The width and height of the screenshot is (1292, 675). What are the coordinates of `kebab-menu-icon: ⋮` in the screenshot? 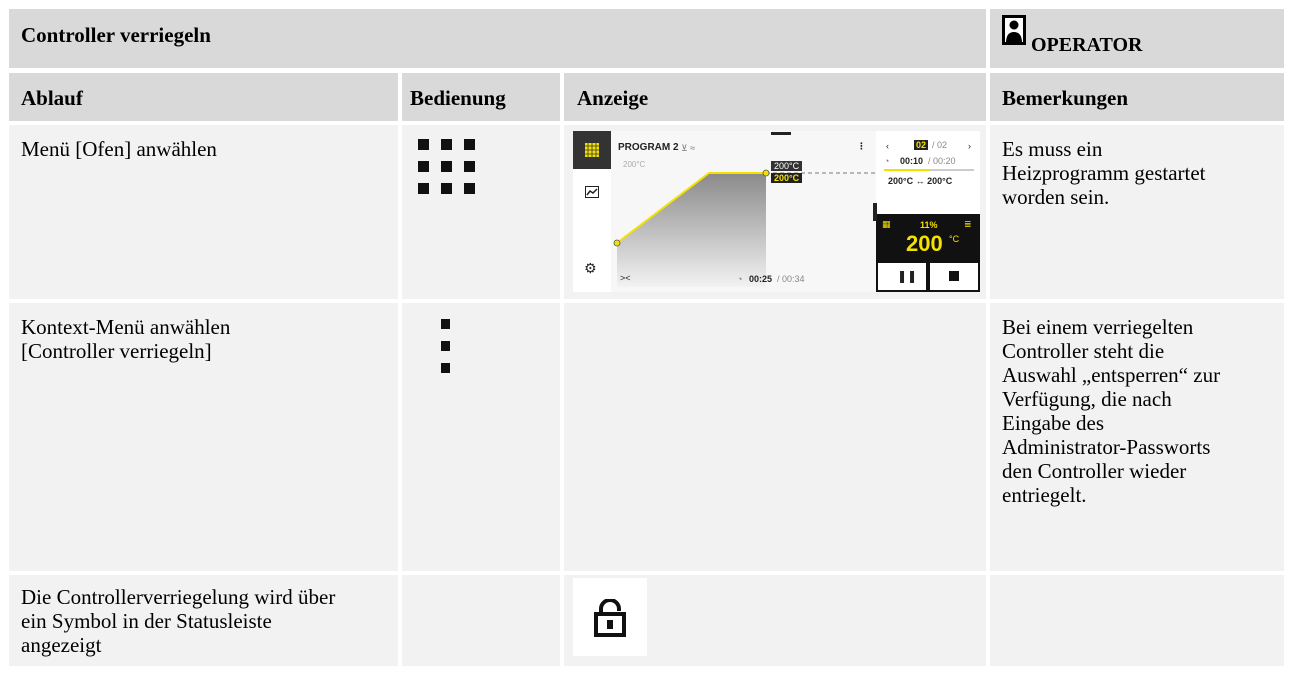 It's located at (861, 146).